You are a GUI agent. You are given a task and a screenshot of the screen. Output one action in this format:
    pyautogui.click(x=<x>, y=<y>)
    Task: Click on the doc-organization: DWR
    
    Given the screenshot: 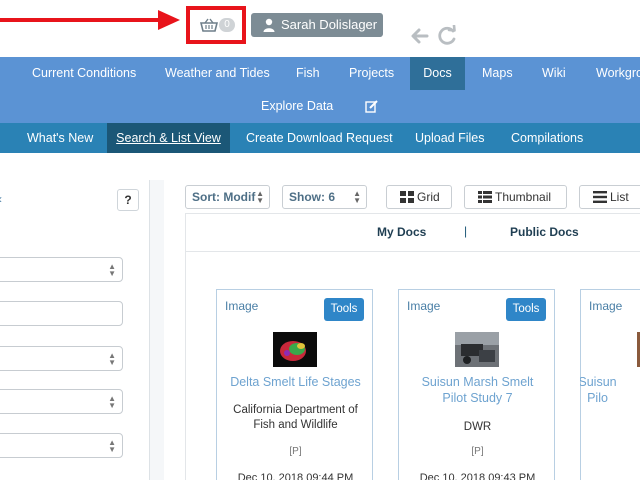 What is the action you would take?
    pyautogui.click(x=477, y=427)
    